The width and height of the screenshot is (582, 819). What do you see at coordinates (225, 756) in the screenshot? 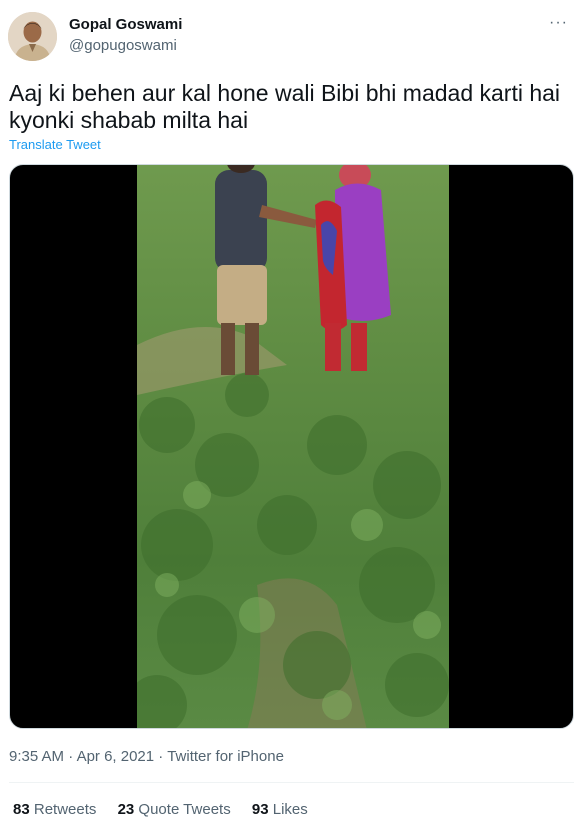
I see `tweet-source: Twitter for iPhone` at bounding box center [225, 756].